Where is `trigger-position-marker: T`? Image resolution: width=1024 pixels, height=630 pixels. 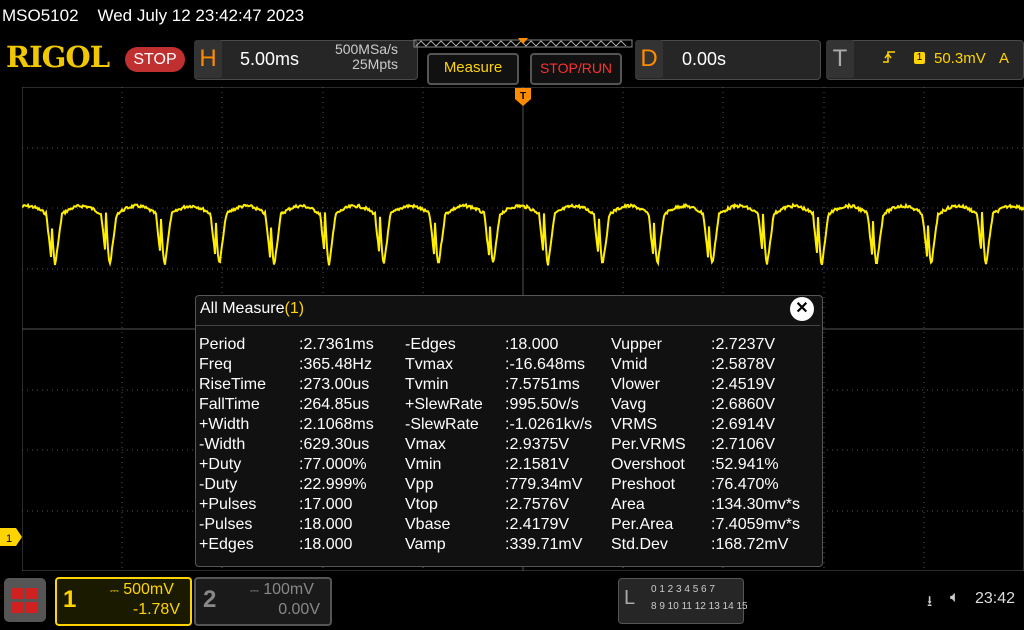
trigger-position-marker: T is located at coordinates (523, 97).